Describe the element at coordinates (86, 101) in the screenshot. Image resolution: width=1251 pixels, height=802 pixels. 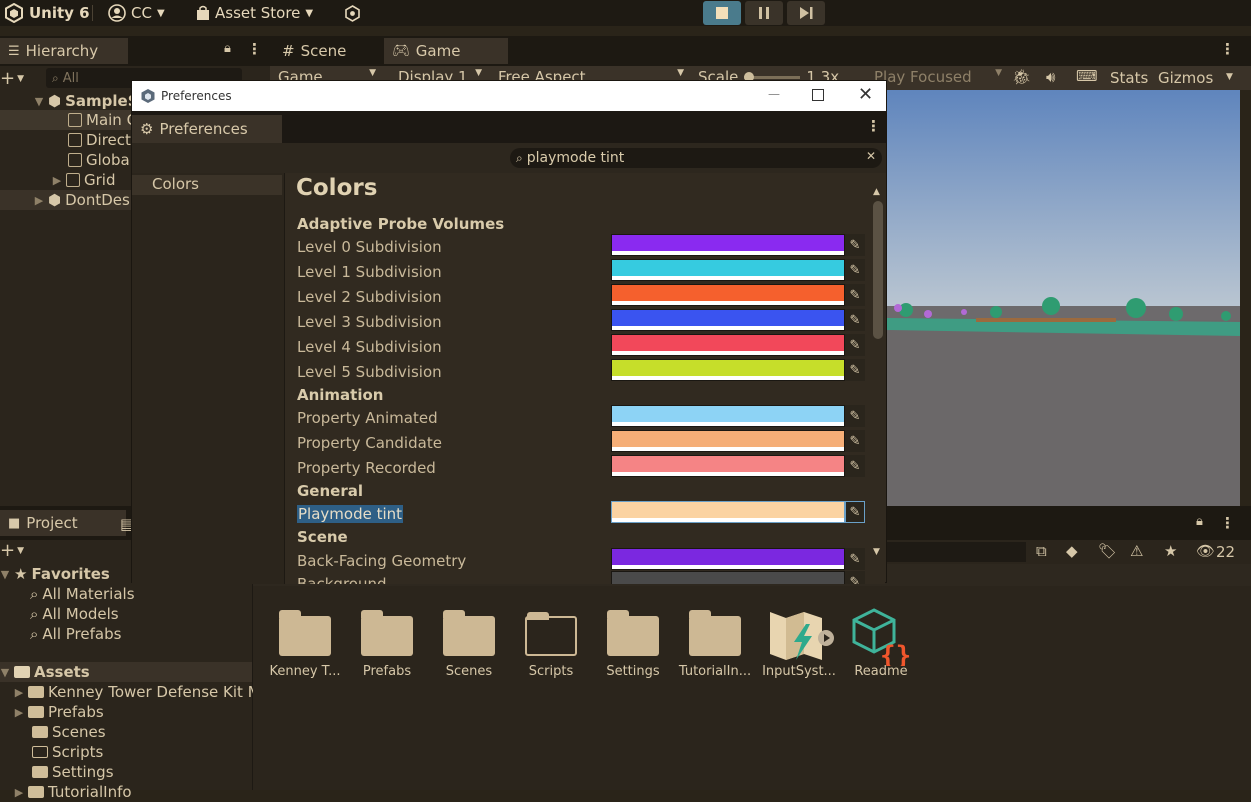
I see `tree-item-scene: ▼ ⬢ SampleS` at that location.